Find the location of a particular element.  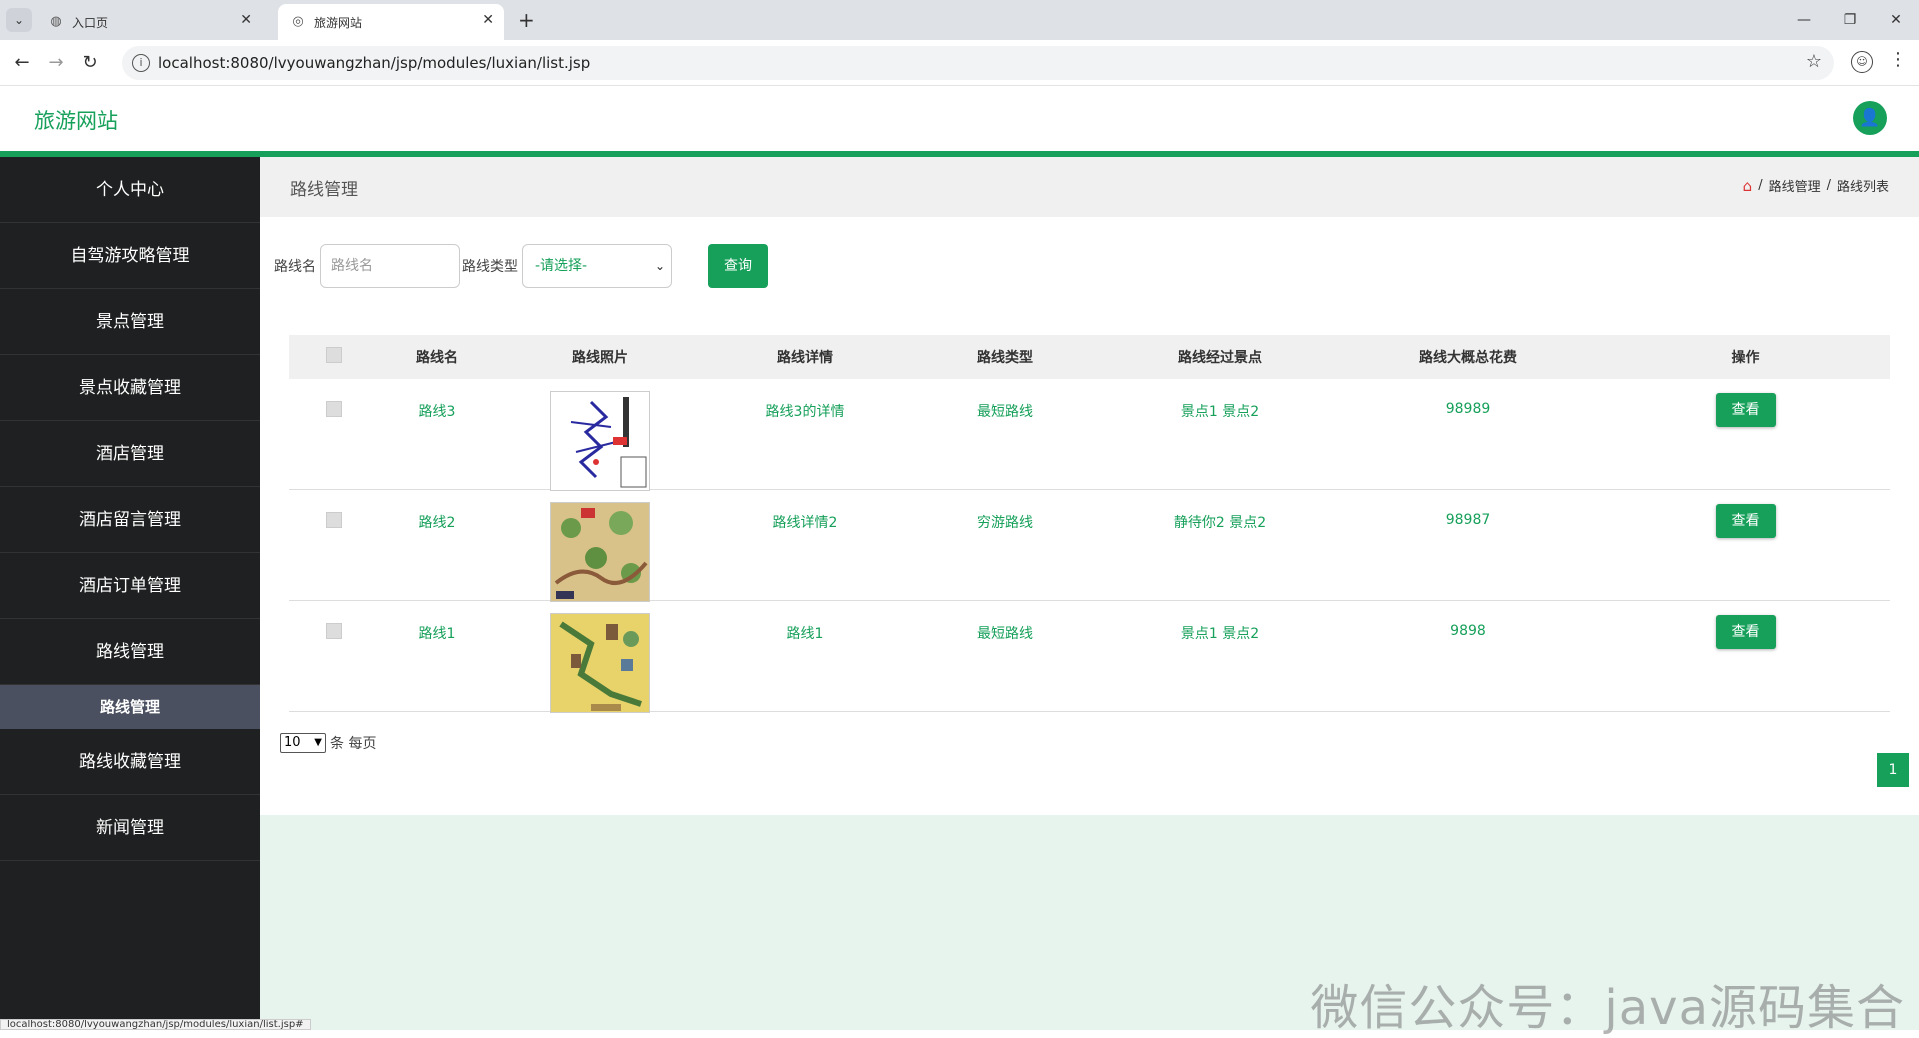

route-type-cell: 穷游路线 is located at coordinates (1005, 523).